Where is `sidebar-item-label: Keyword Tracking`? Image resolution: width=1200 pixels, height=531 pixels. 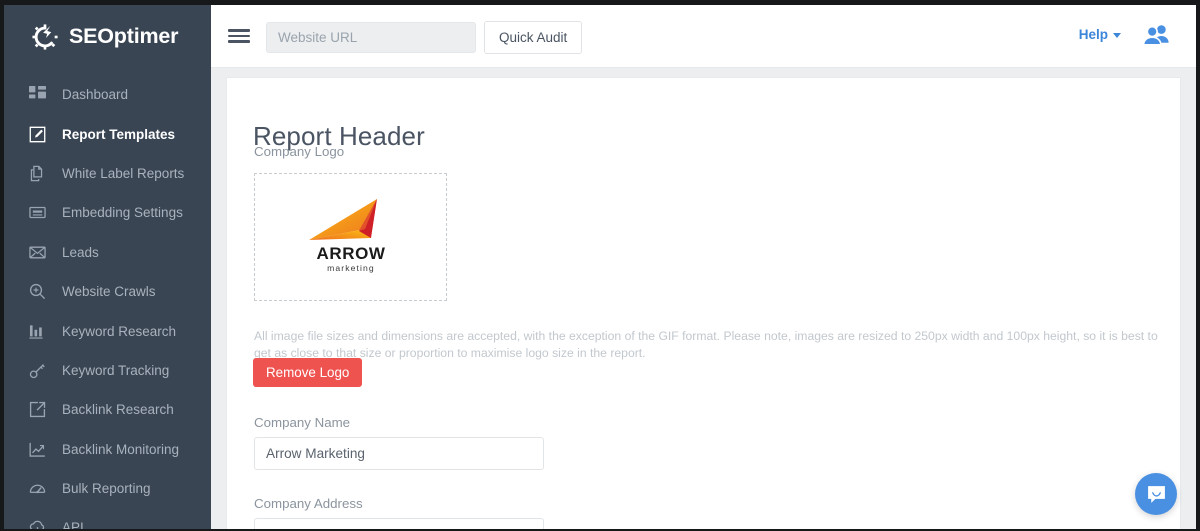 sidebar-item-label: Keyword Tracking is located at coordinates (116, 370).